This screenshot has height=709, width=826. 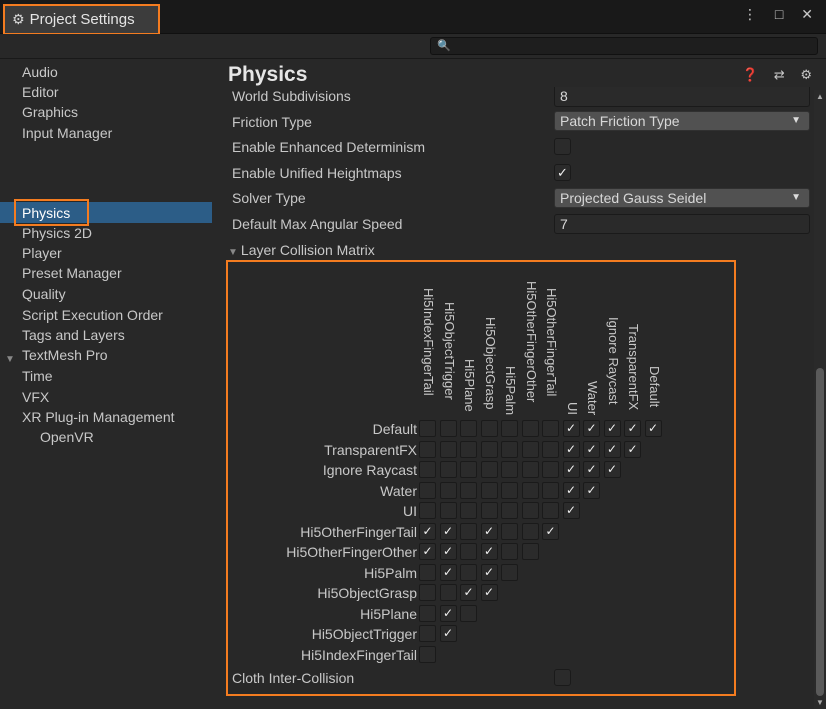 I want to click on header-icons: ❓ ⇄ ⚙, so click(x=780, y=75).